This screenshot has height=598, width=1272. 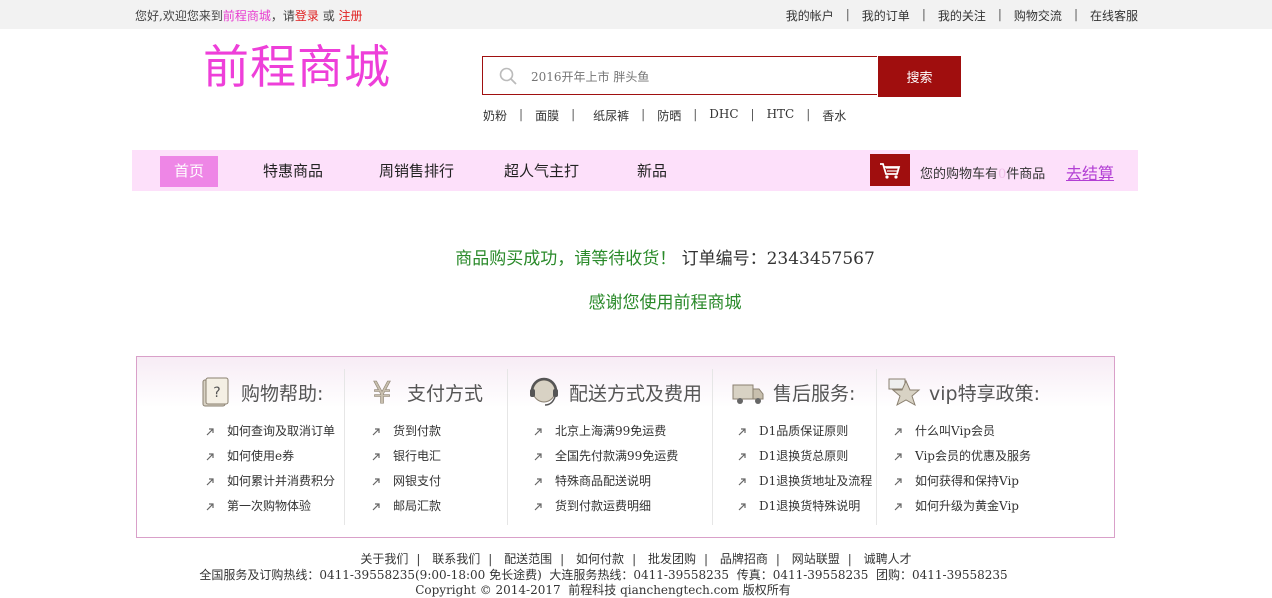 What do you see at coordinates (1038, 15) in the screenshot?
I see `shopping-forum-link: 购物交流` at bounding box center [1038, 15].